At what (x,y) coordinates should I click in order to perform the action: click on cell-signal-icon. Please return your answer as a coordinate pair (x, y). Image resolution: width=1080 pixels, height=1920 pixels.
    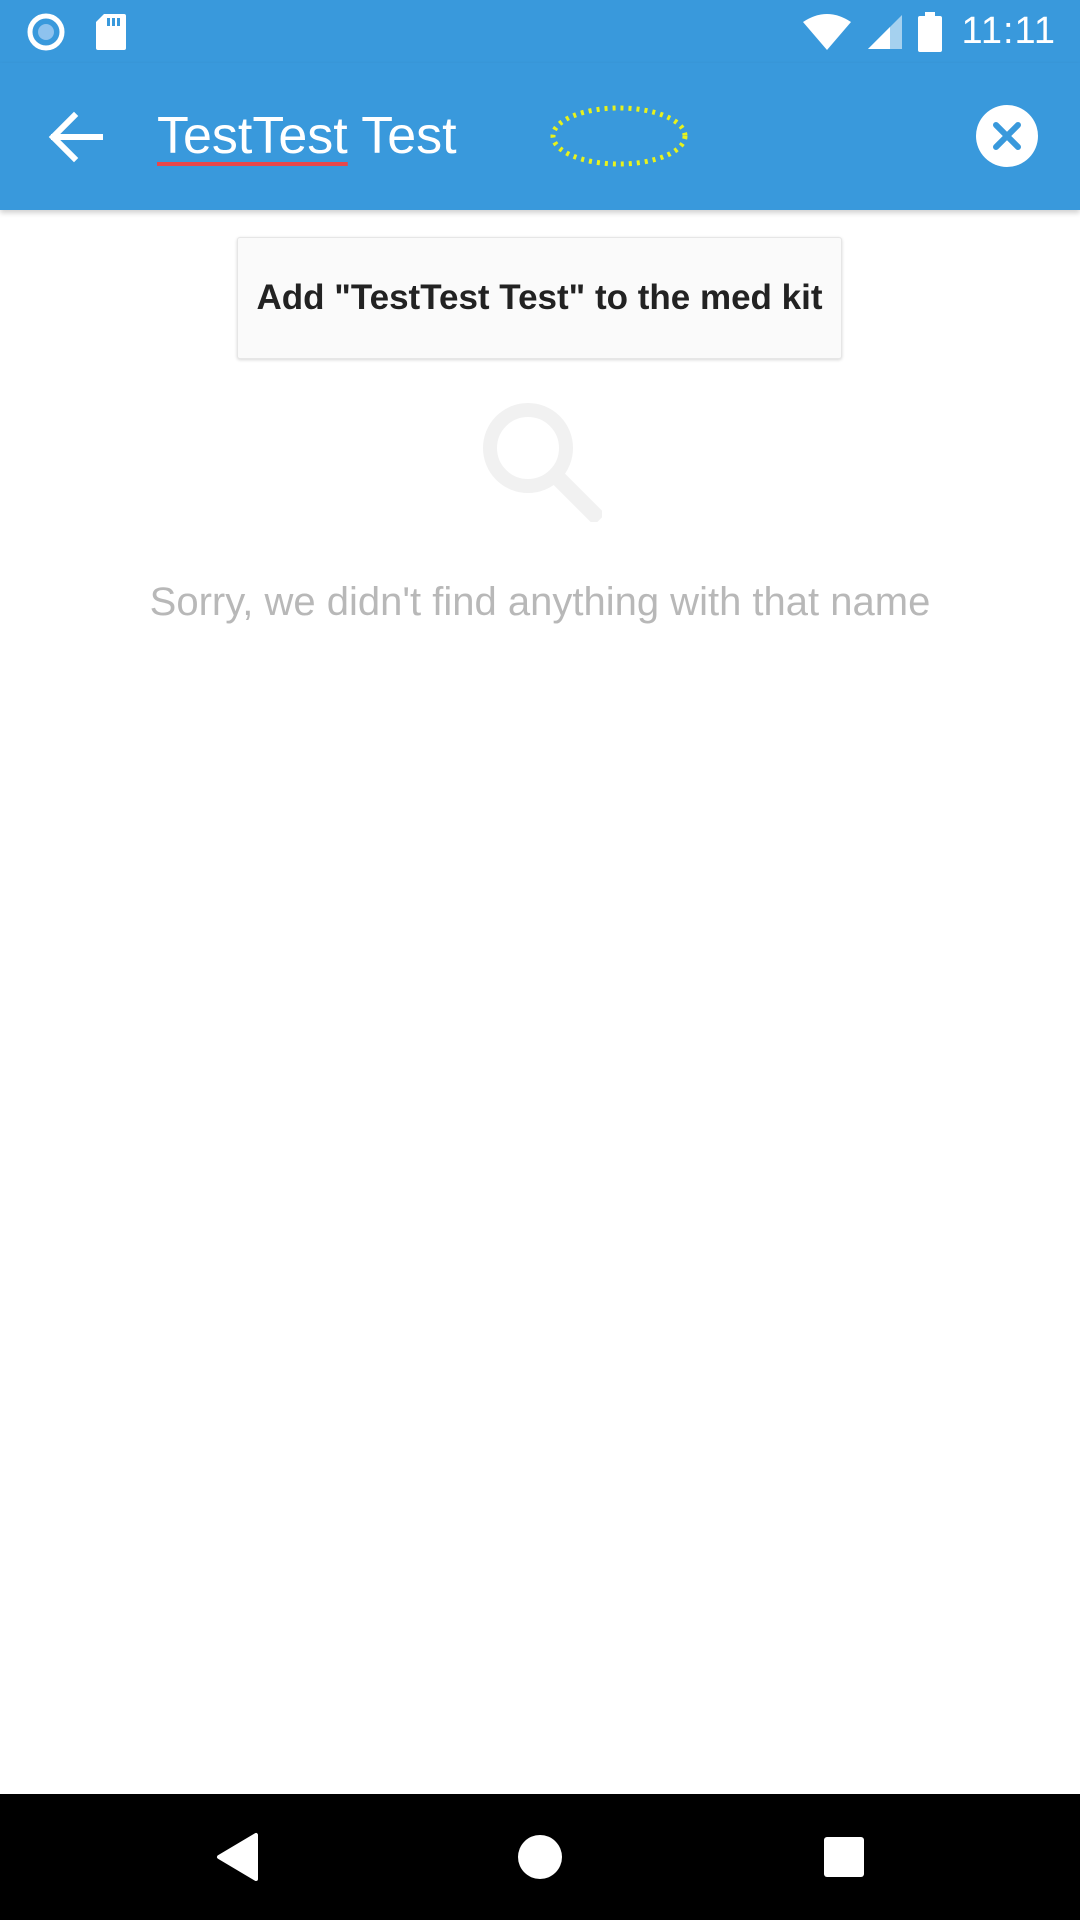
    Looking at the image, I should click on (885, 32).